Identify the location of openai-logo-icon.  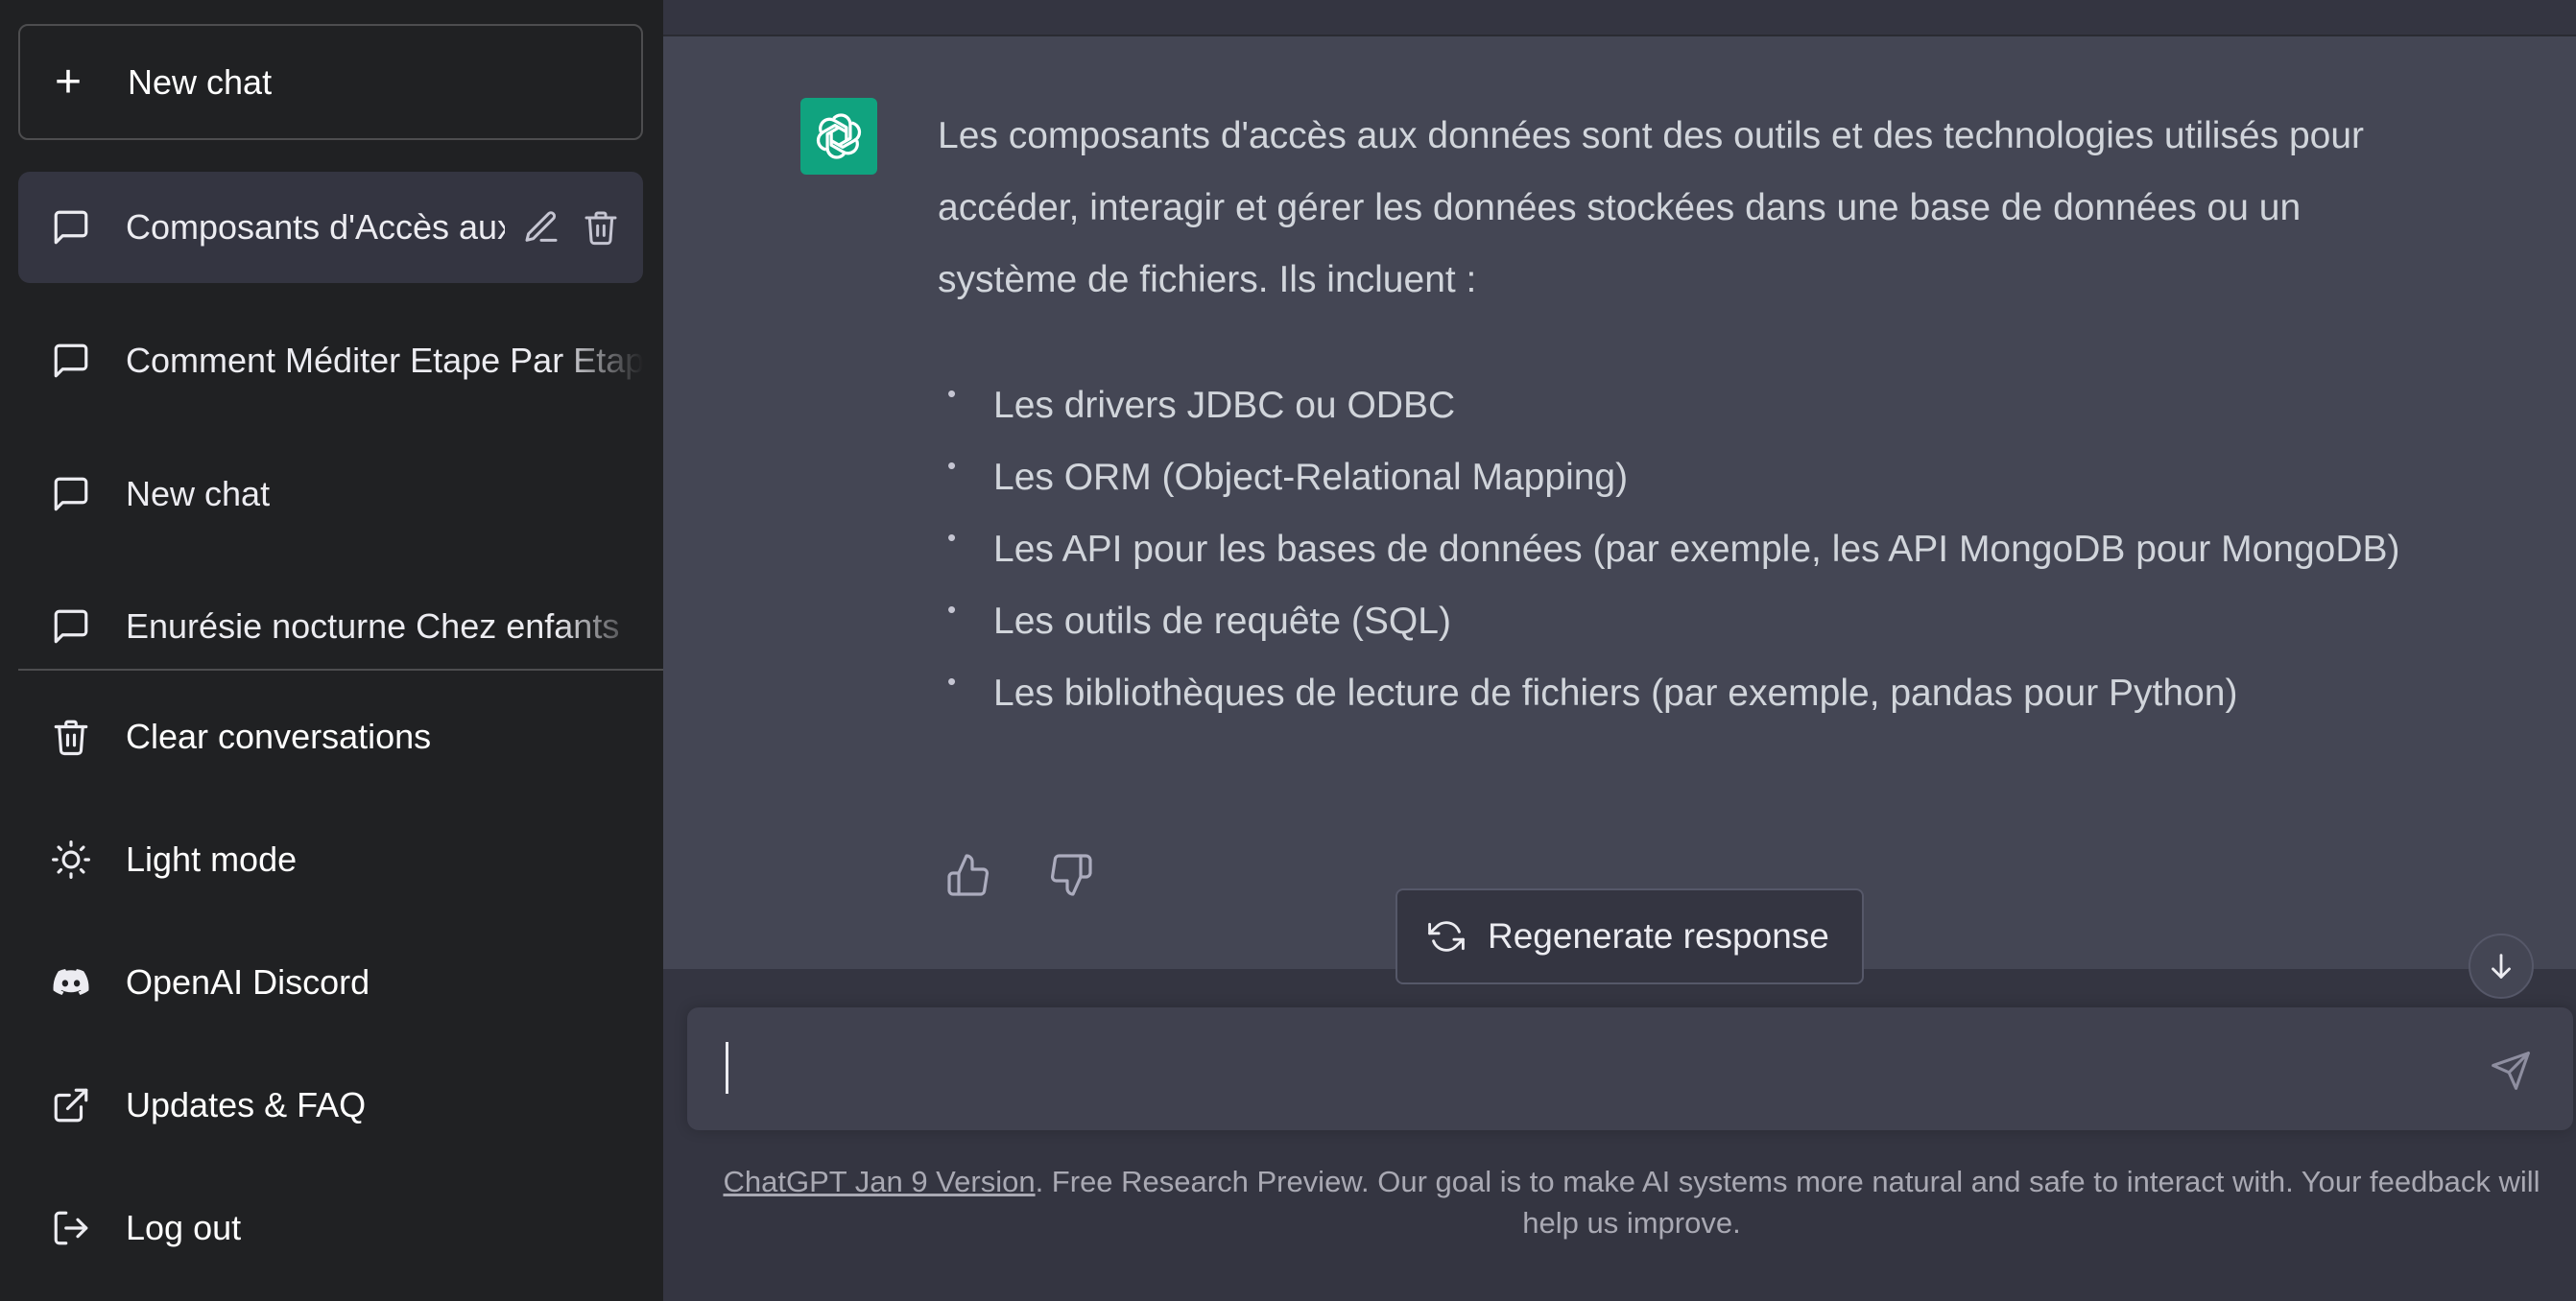
(838, 136).